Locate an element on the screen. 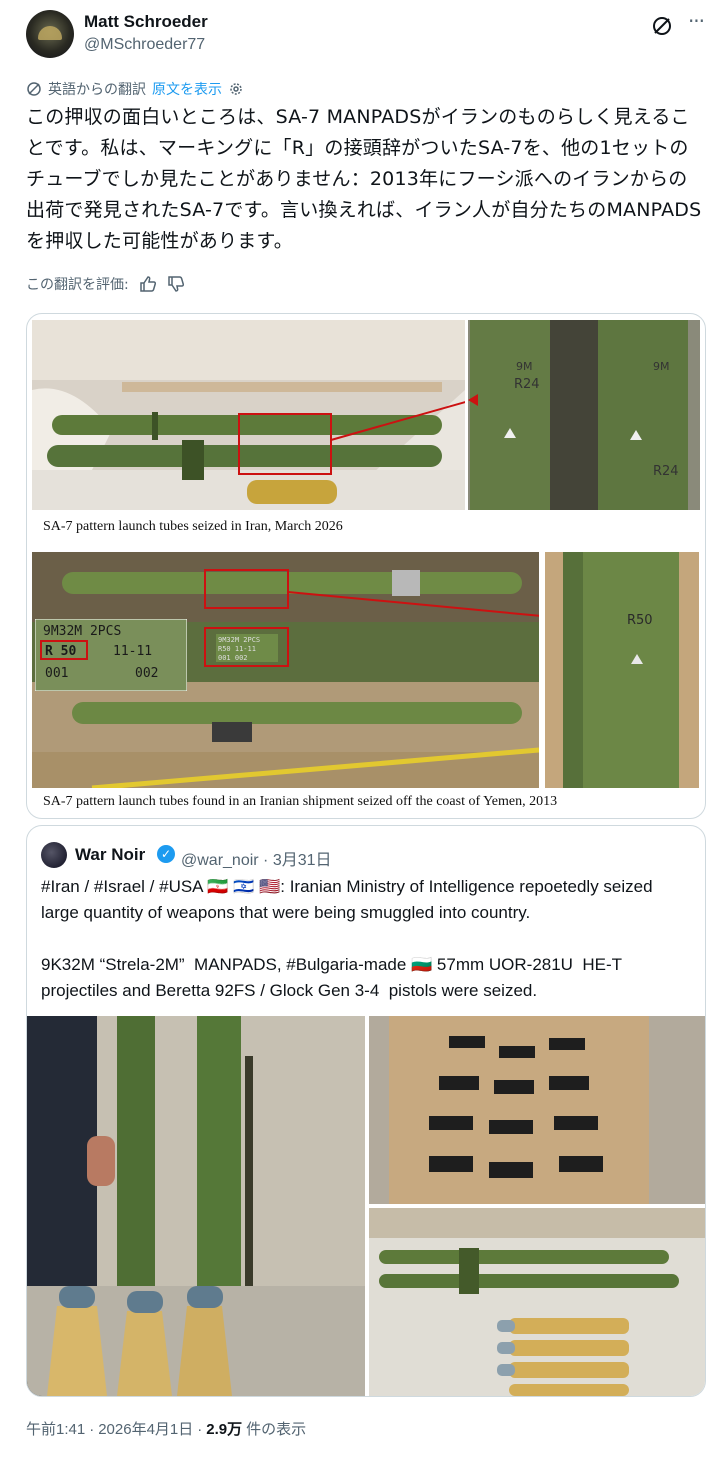 This screenshot has height=1459, width=722. show-original-link: 原文を表示 is located at coordinates (187, 89).